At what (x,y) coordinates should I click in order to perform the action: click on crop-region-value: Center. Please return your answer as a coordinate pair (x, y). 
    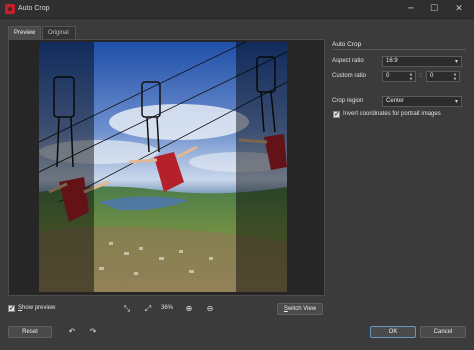
    Looking at the image, I should click on (395, 101).